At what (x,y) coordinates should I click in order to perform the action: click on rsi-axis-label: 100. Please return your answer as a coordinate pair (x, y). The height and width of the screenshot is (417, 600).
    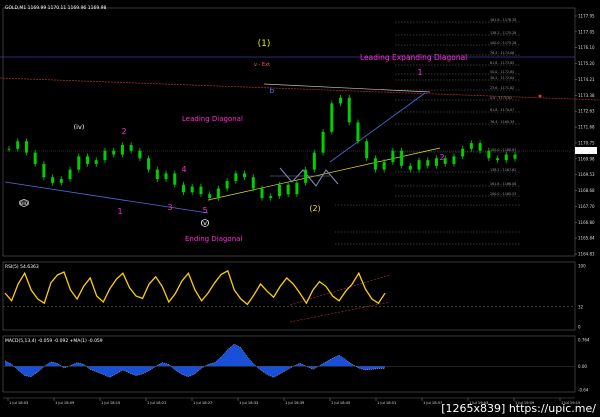
    Looking at the image, I should click on (582, 266).